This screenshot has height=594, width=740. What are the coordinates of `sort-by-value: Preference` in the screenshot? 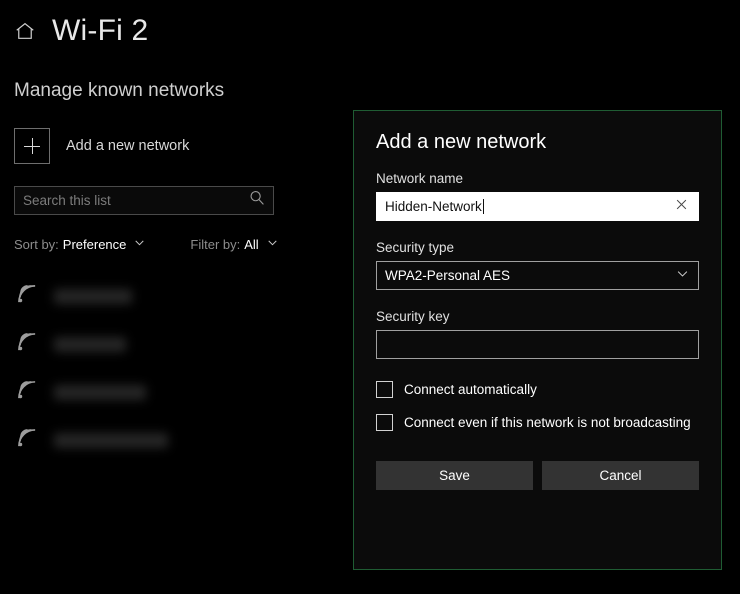 It's located at (94, 244).